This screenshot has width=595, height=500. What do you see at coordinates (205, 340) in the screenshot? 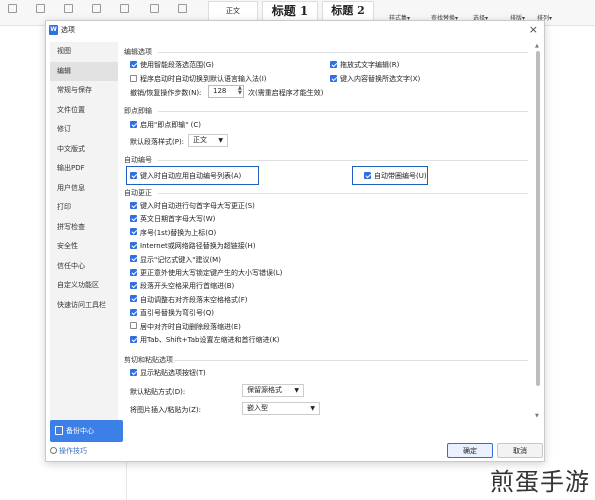
I see `auto-correct-option: 用Tab、Shift+Tab设置左缩进和首行缩进(K)` at bounding box center [205, 340].